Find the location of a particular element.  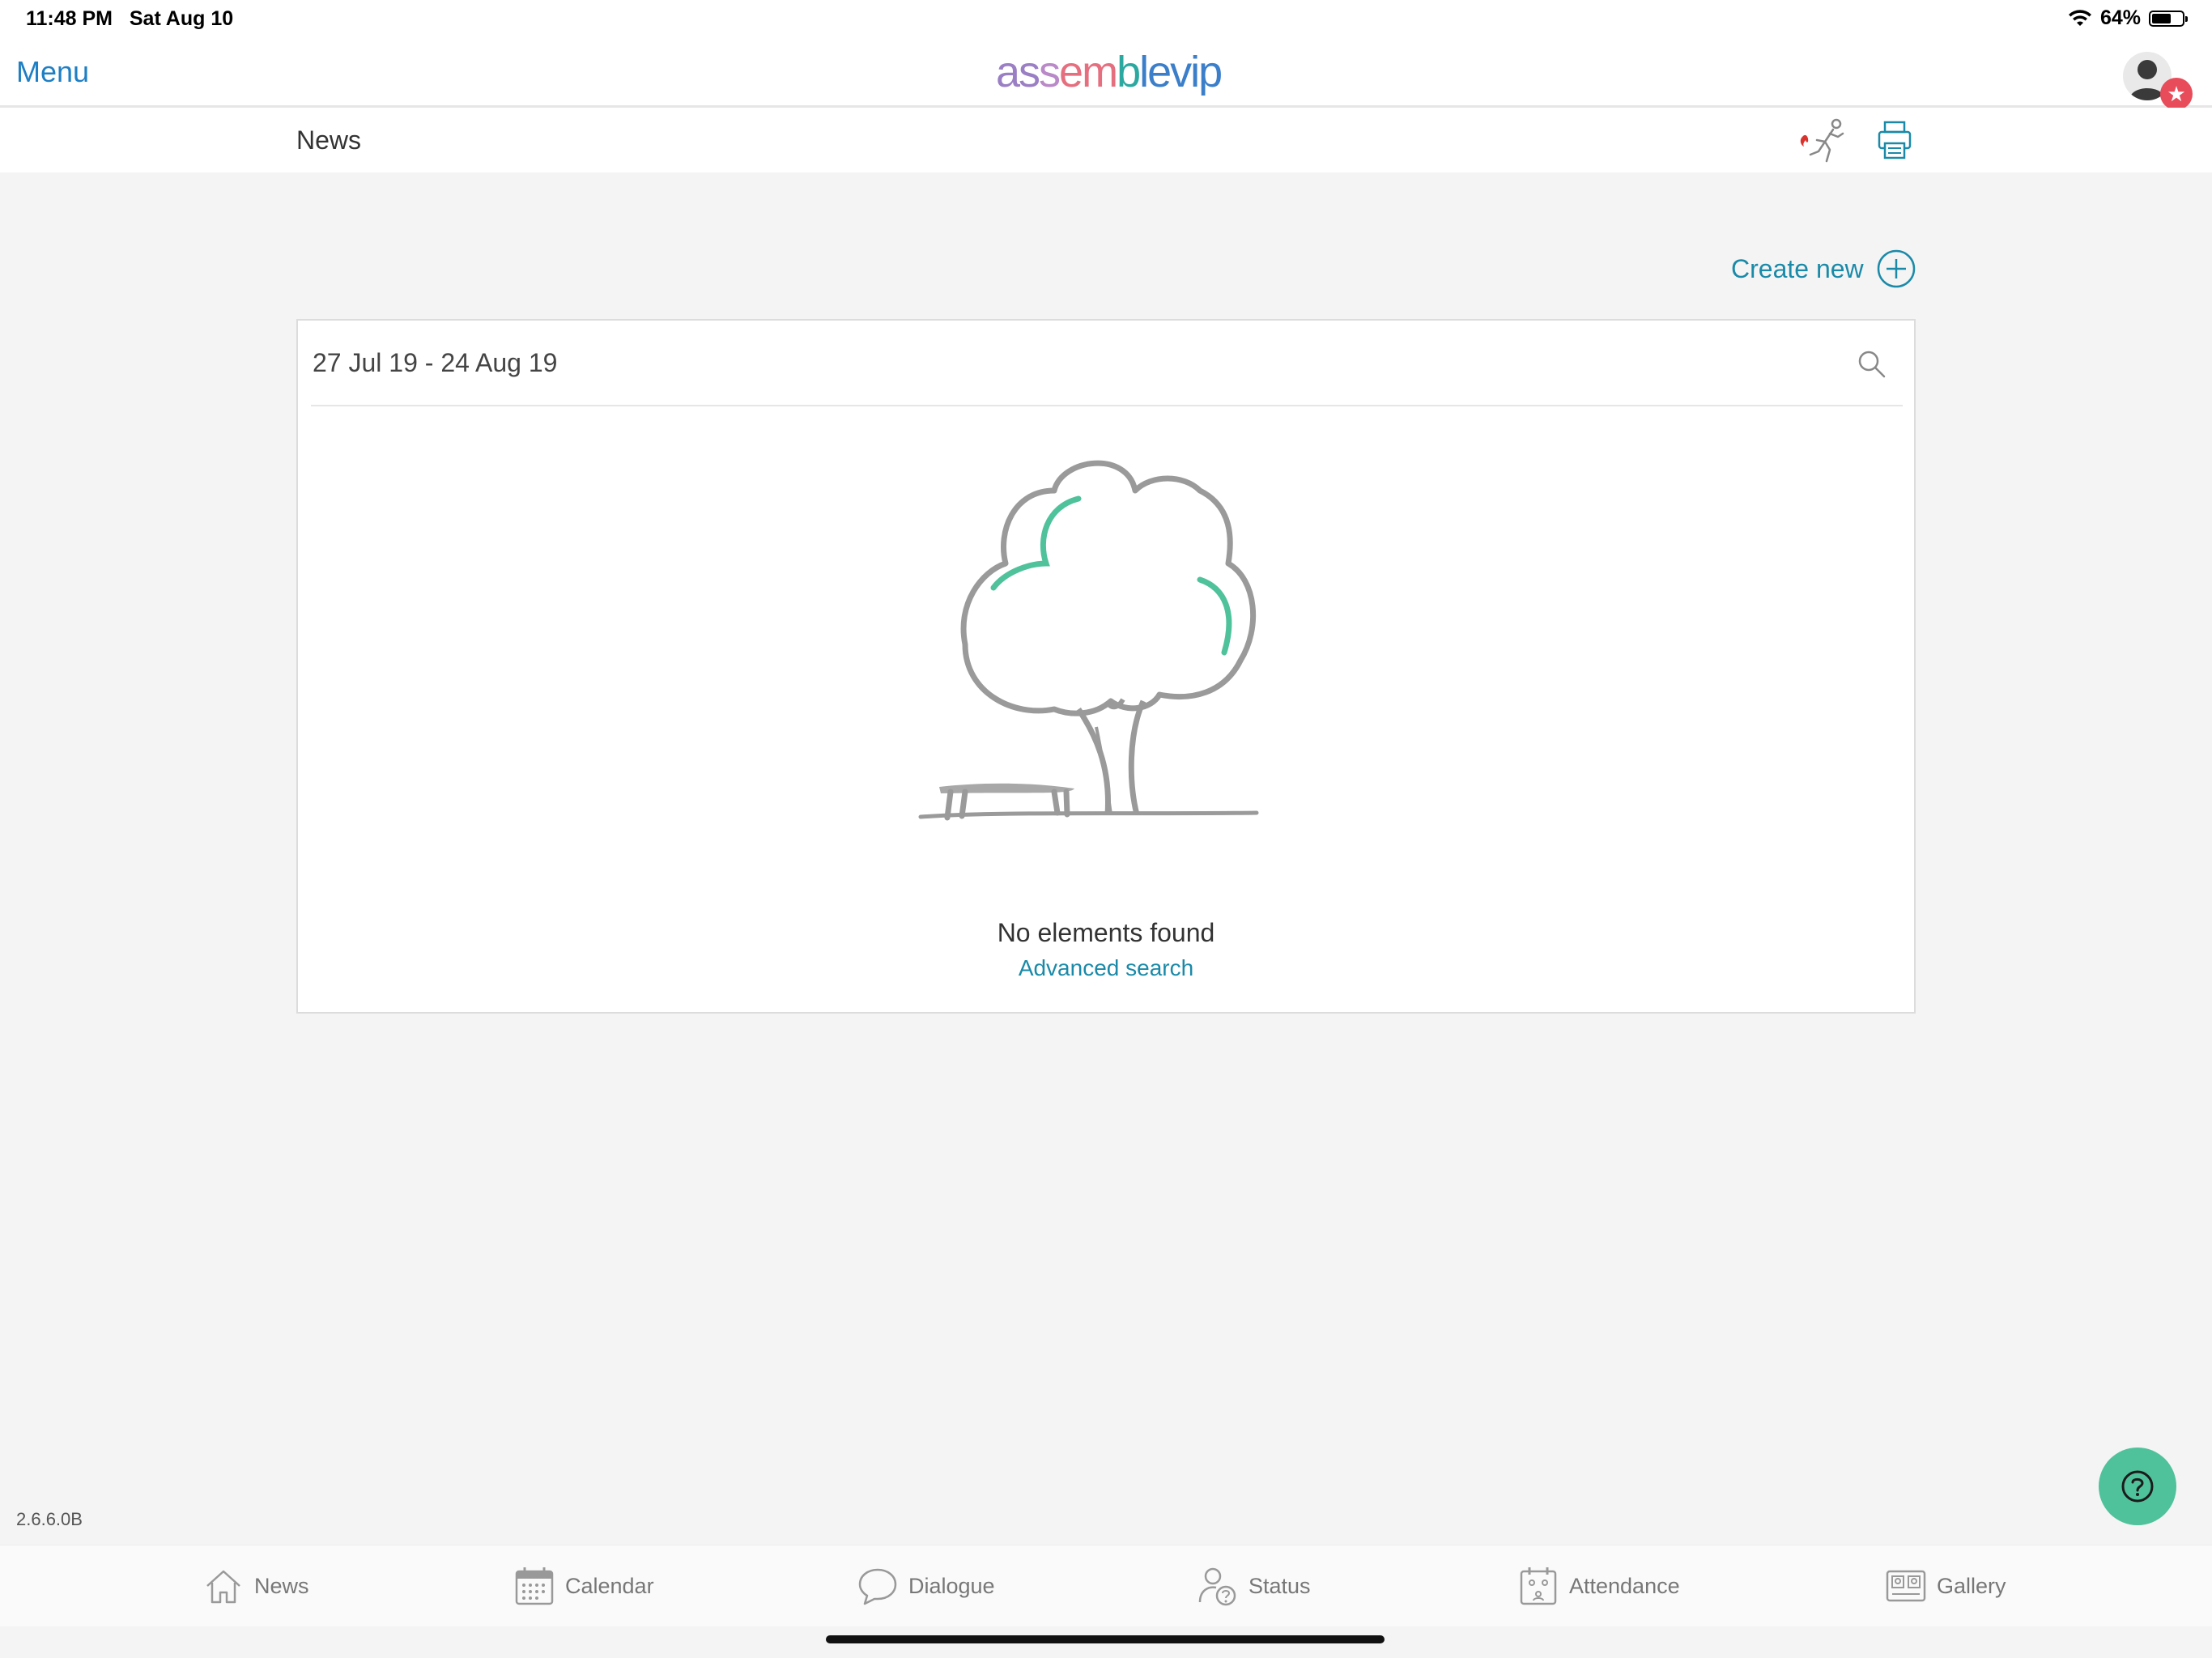

create-new-button: Create new is located at coordinates (1824, 268).